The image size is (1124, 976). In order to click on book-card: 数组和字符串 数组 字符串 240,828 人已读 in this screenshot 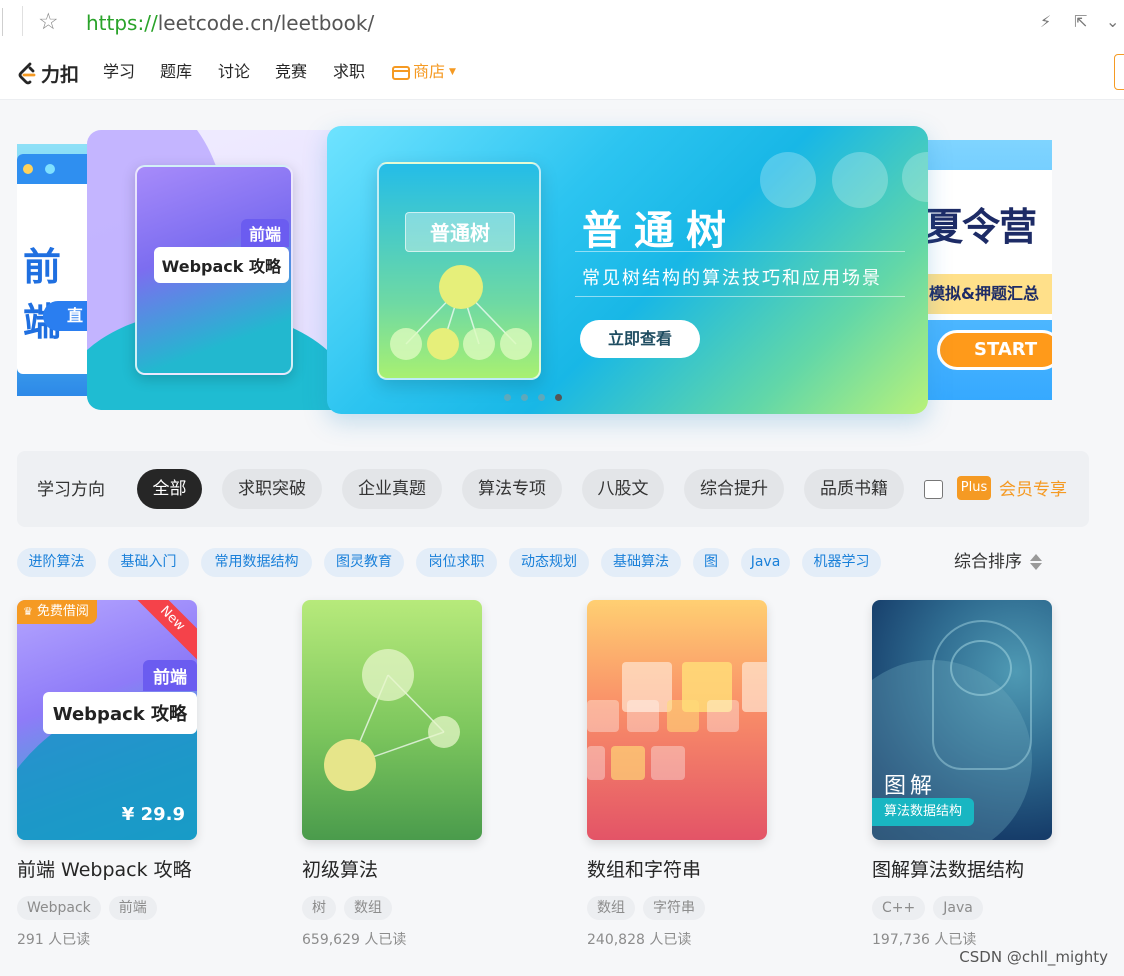, I will do `click(707, 774)`.